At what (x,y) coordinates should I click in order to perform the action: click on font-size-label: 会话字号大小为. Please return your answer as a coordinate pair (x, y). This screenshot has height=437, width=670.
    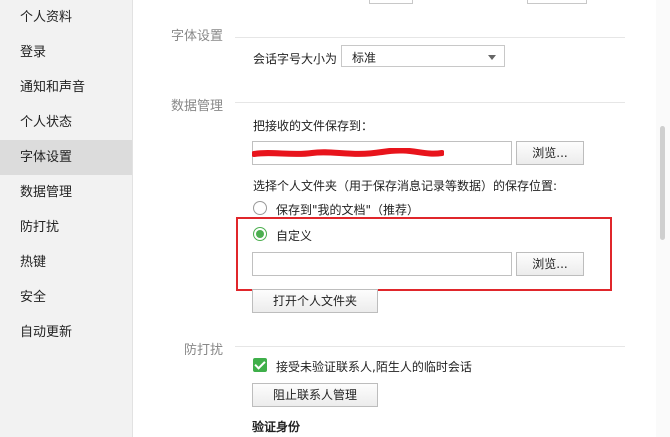
    Looking at the image, I should click on (295, 59).